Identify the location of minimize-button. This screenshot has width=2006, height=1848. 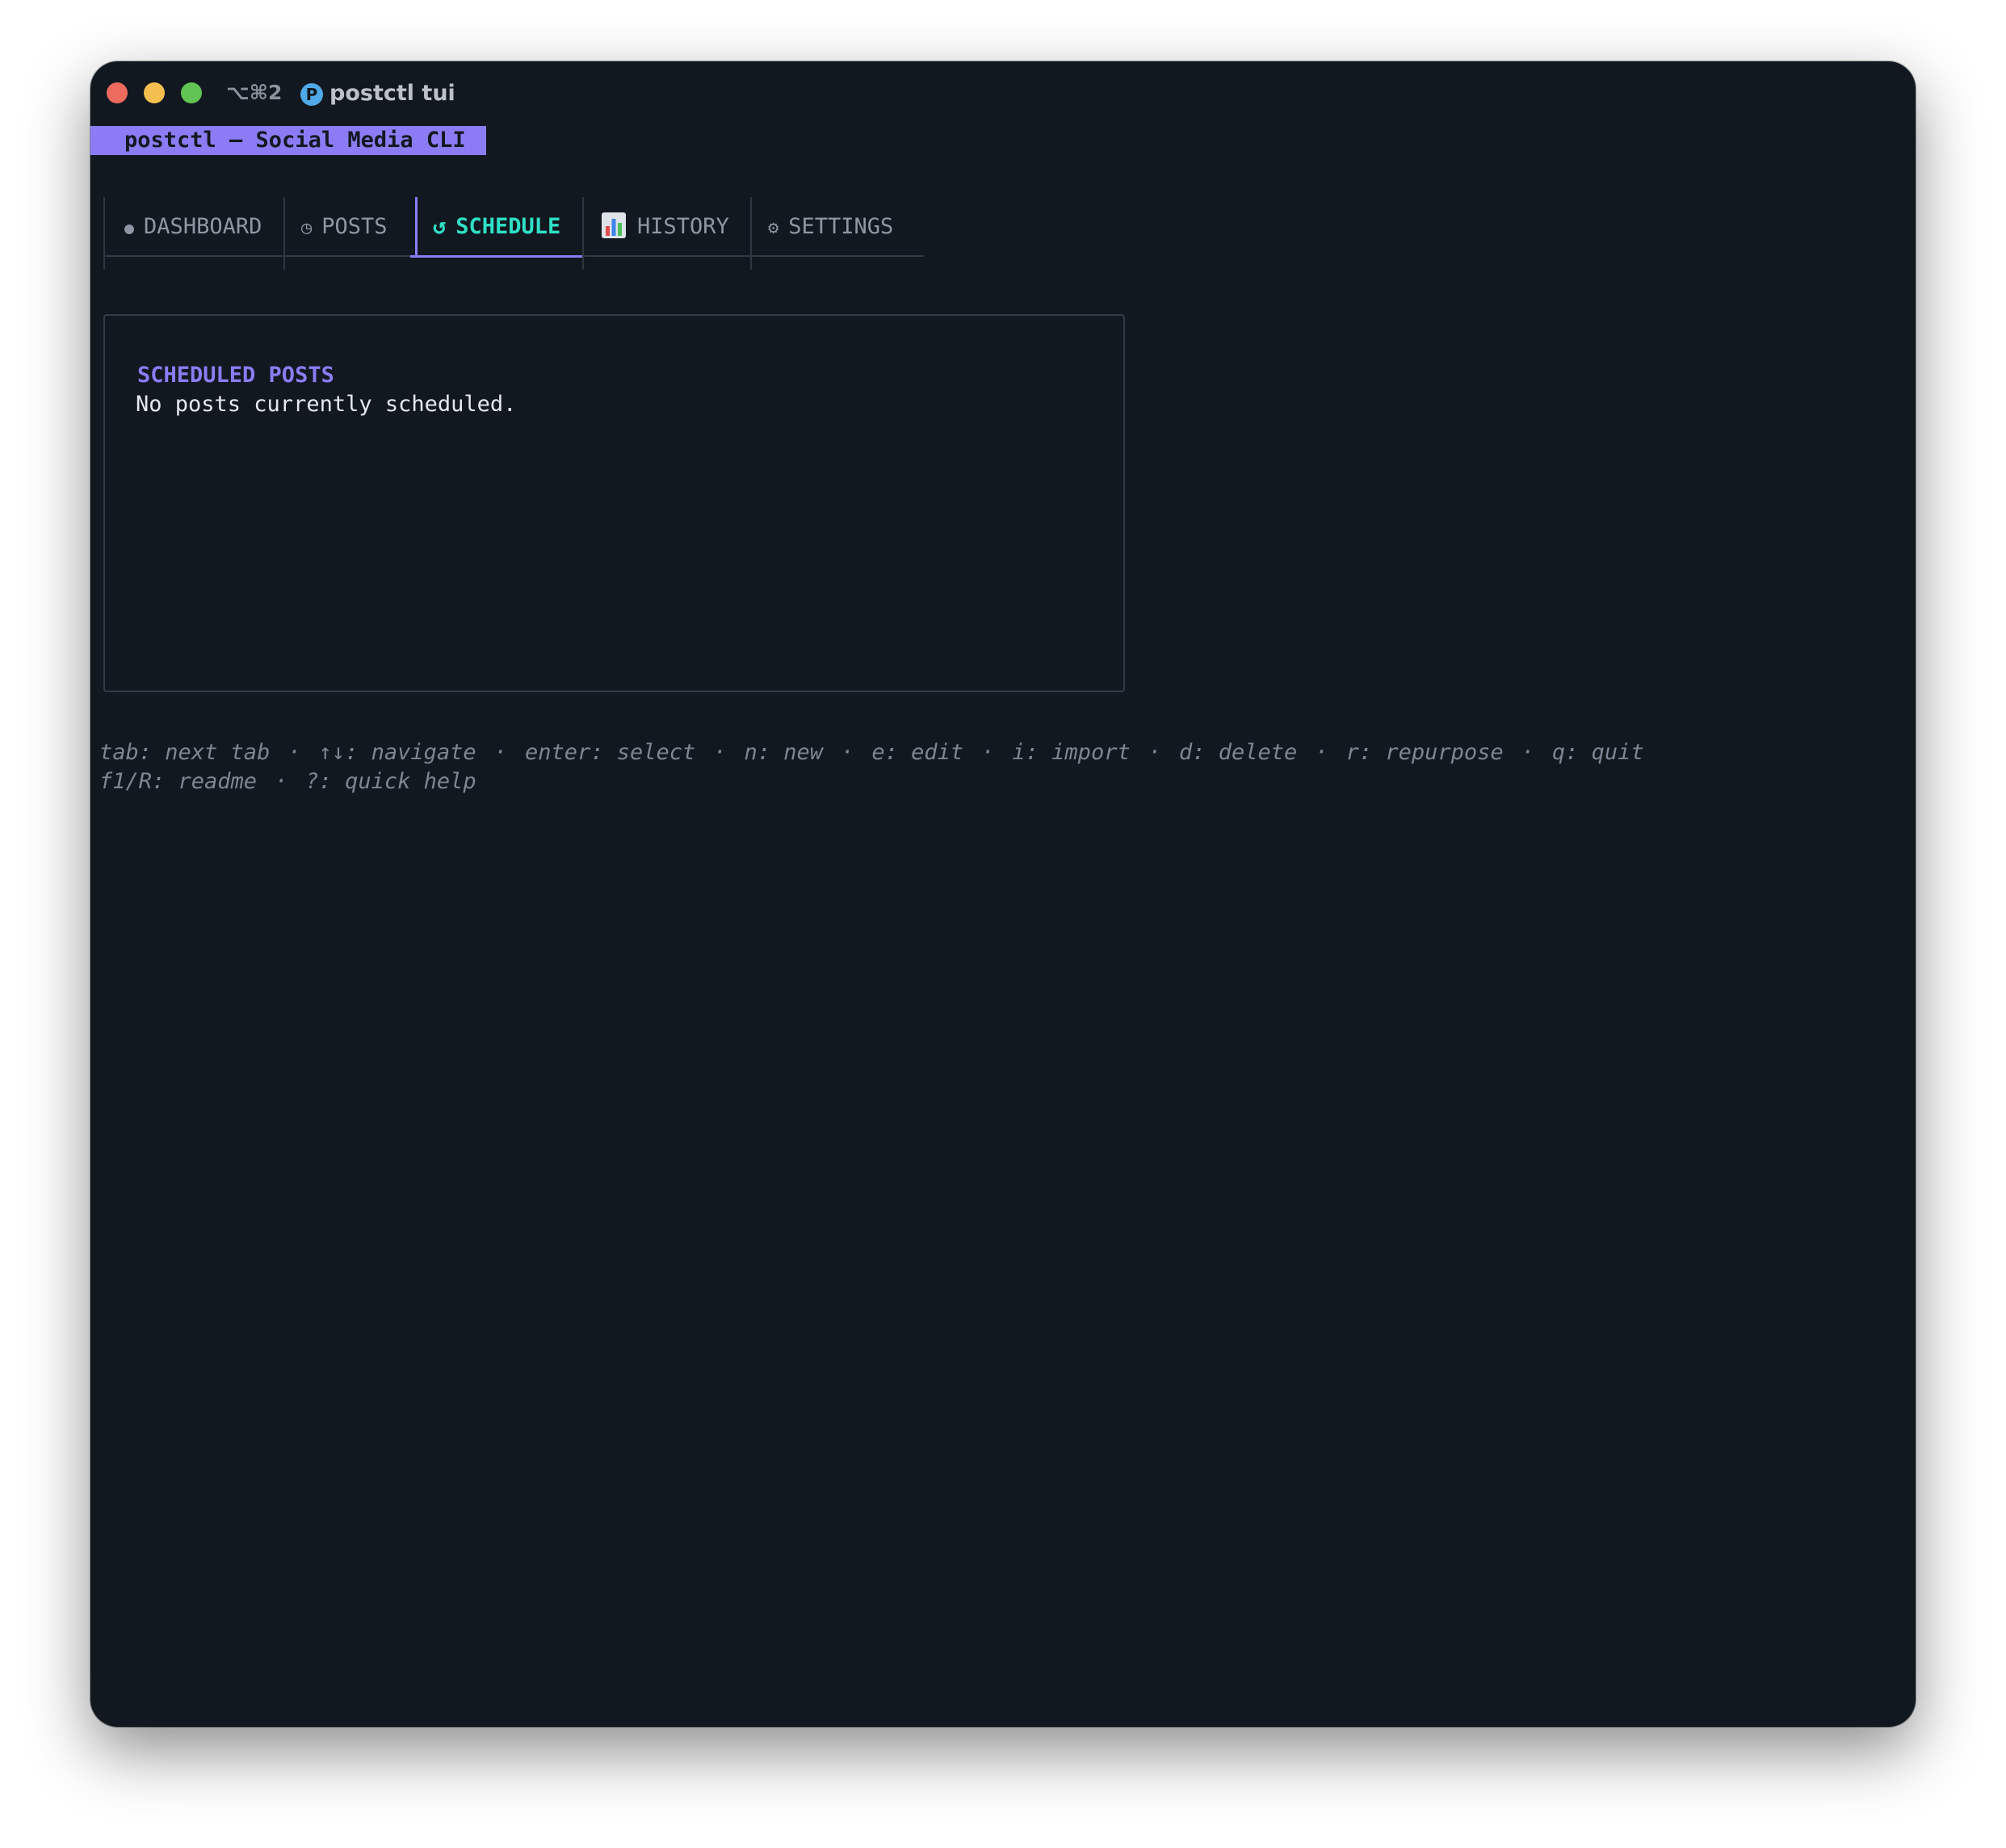
(154, 93).